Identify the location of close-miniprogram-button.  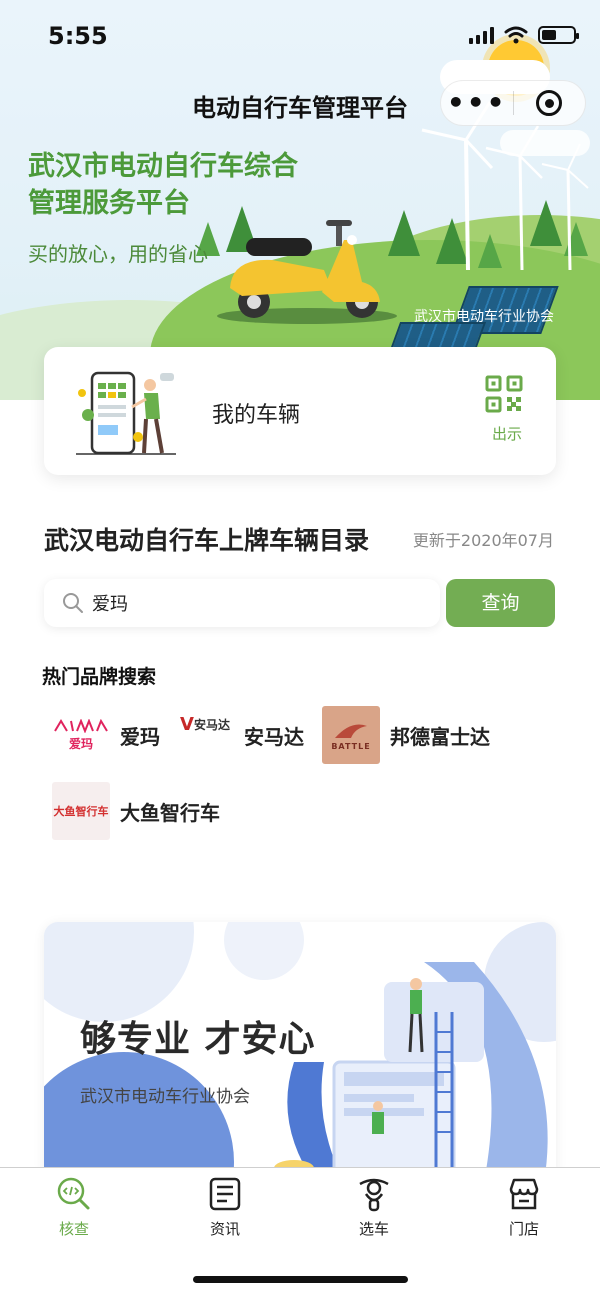
(550, 103).